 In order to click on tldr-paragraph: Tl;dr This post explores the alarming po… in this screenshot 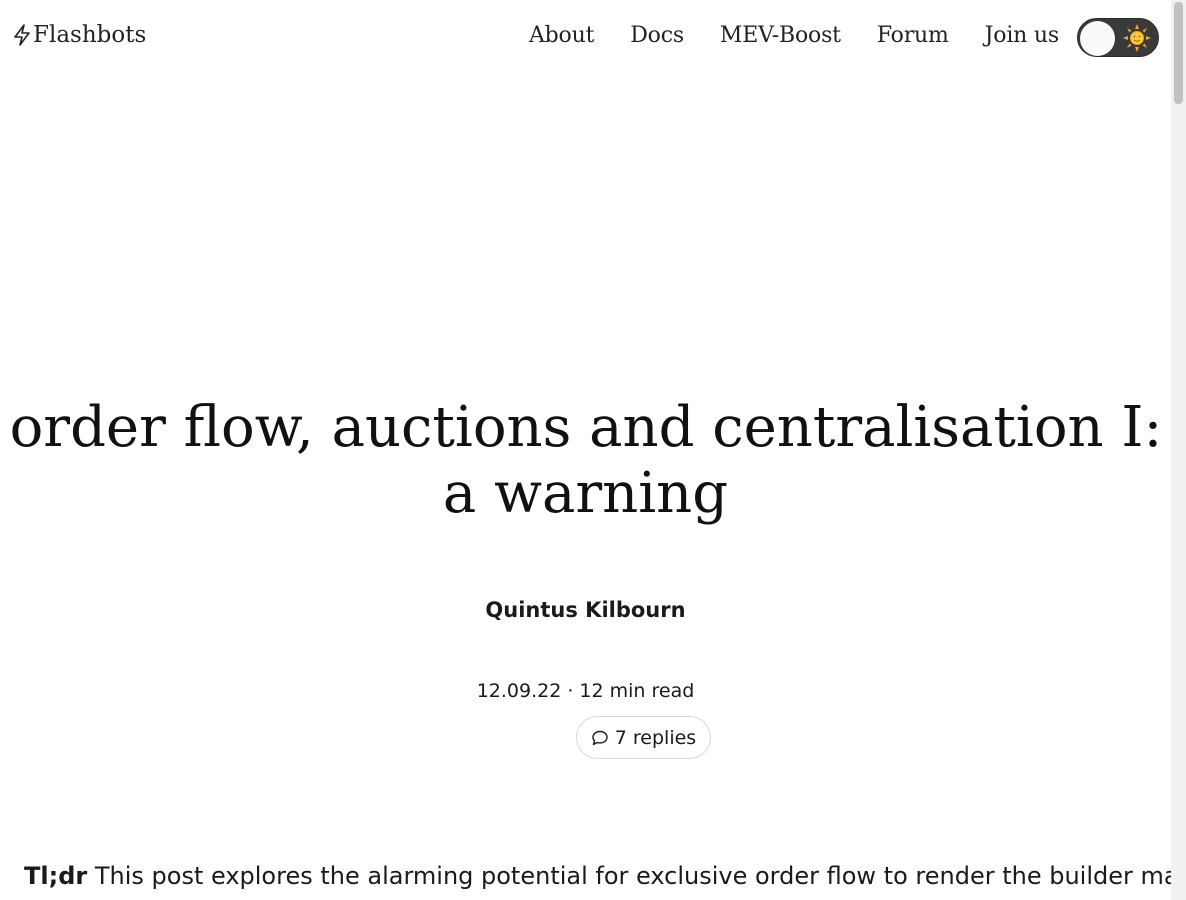, I will do `click(597, 876)`.